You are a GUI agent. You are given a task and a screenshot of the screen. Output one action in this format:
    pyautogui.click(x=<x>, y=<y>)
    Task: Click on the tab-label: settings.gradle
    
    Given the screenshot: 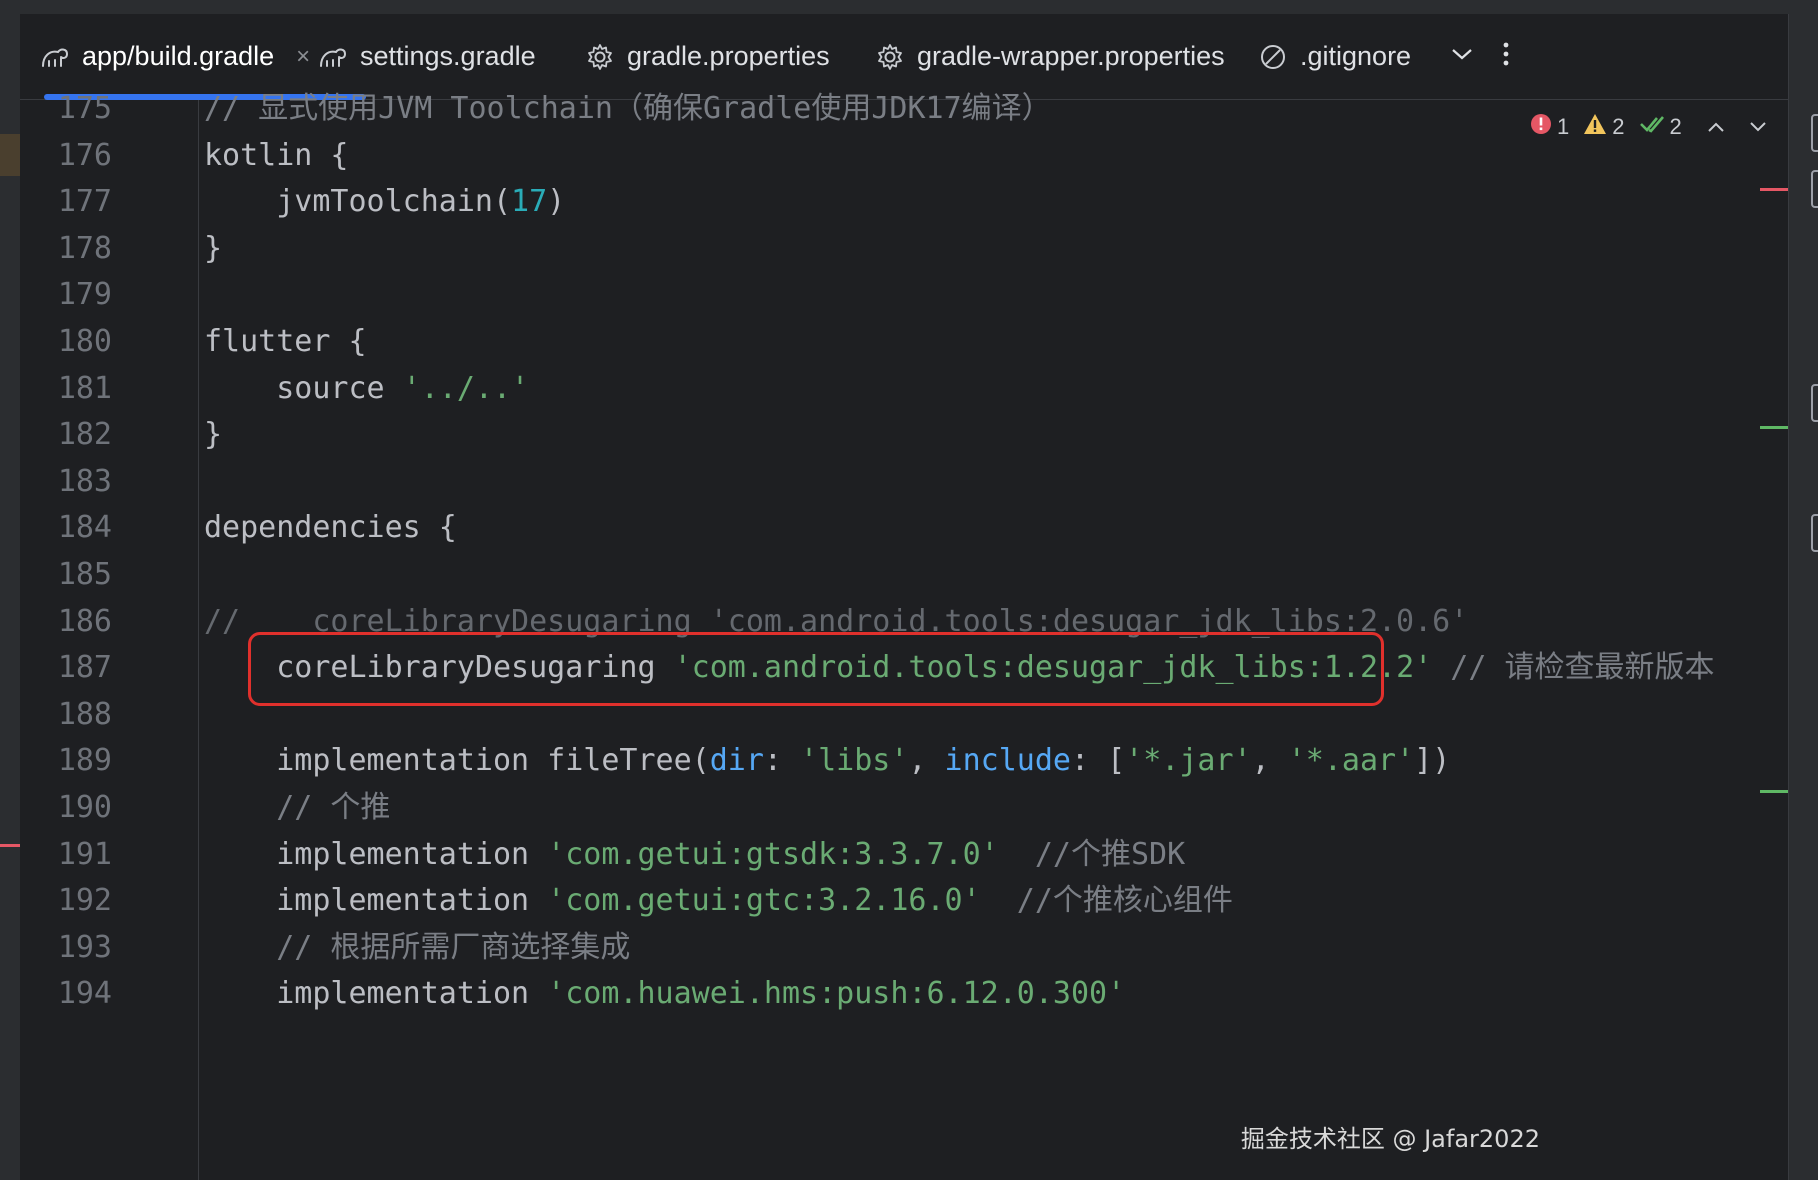 What is the action you would take?
    pyautogui.click(x=448, y=56)
    